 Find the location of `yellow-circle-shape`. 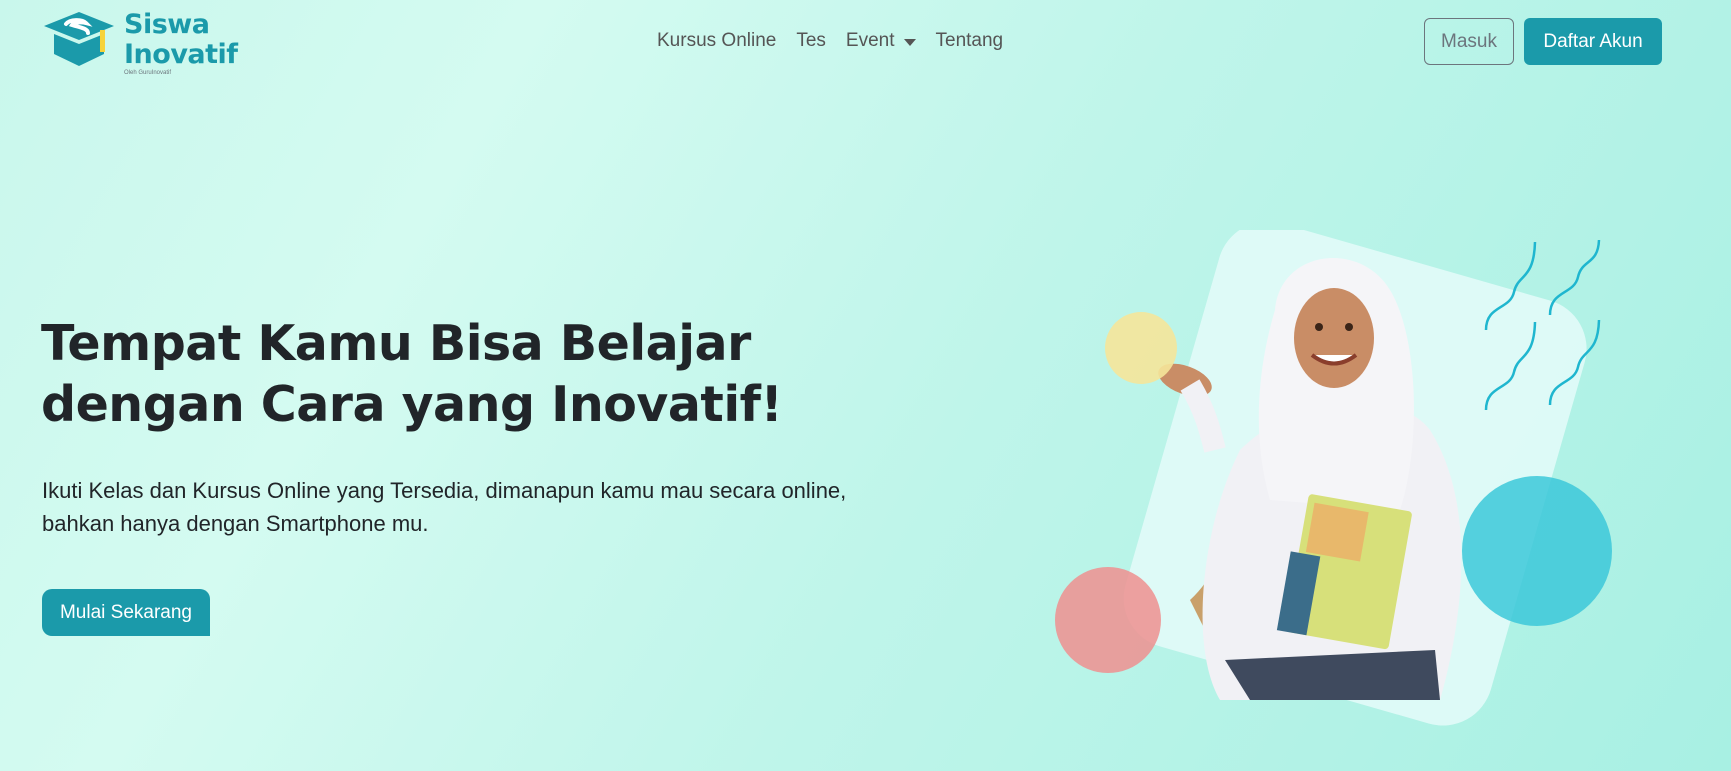

yellow-circle-shape is located at coordinates (1141, 348).